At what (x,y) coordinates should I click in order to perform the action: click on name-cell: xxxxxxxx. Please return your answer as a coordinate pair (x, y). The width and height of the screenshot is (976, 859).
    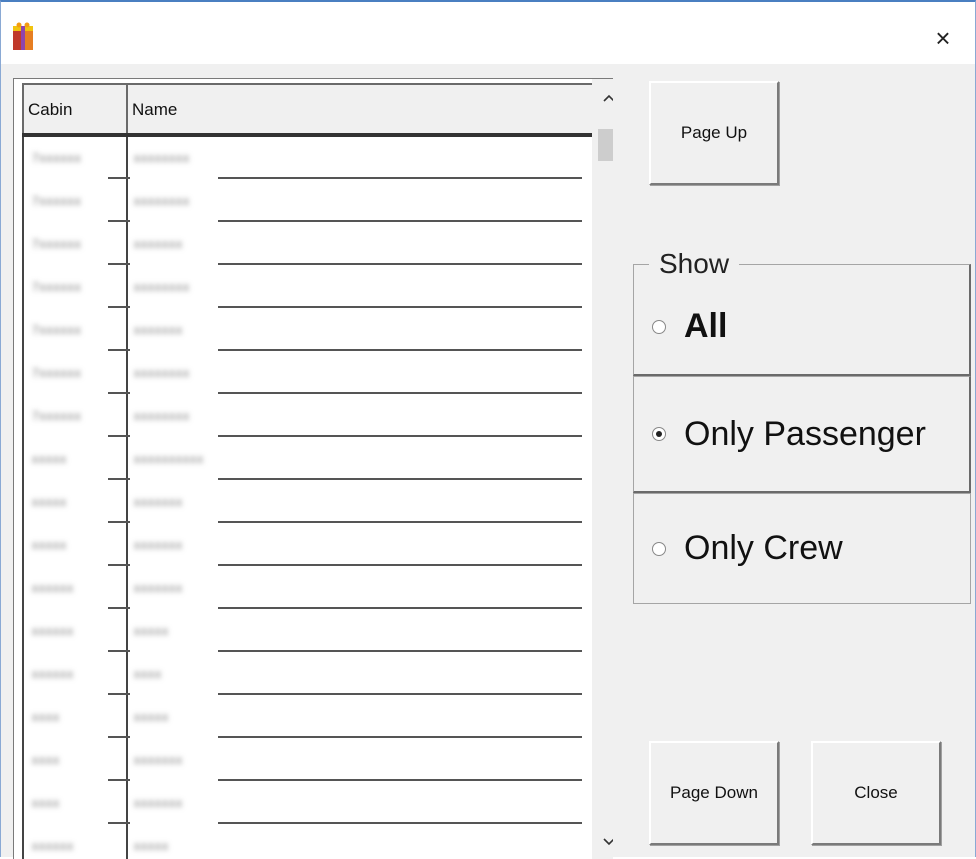
    Looking at the image, I should click on (354, 201).